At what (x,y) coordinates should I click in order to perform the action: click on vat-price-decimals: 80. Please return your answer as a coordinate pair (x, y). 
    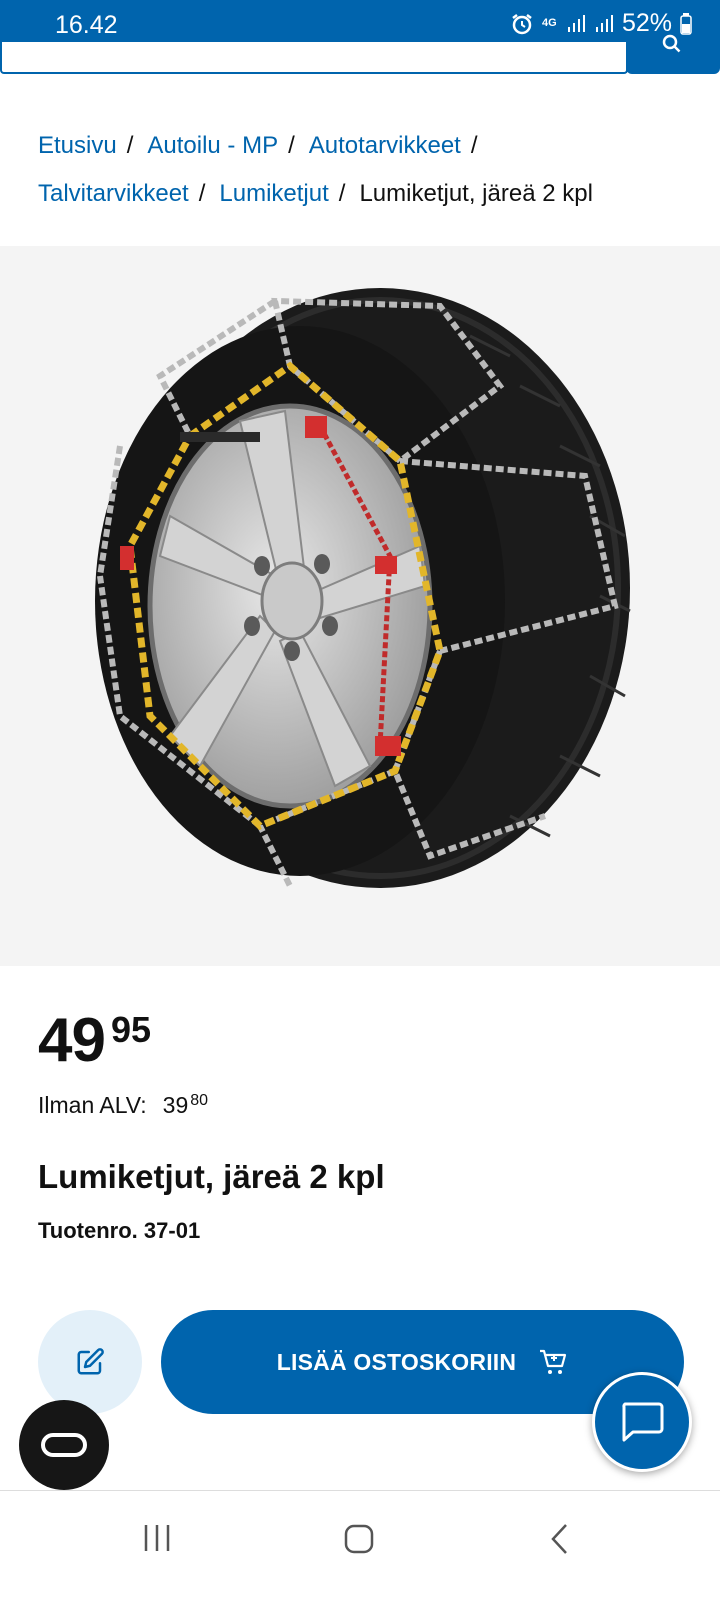
    Looking at the image, I should click on (199, 1100).